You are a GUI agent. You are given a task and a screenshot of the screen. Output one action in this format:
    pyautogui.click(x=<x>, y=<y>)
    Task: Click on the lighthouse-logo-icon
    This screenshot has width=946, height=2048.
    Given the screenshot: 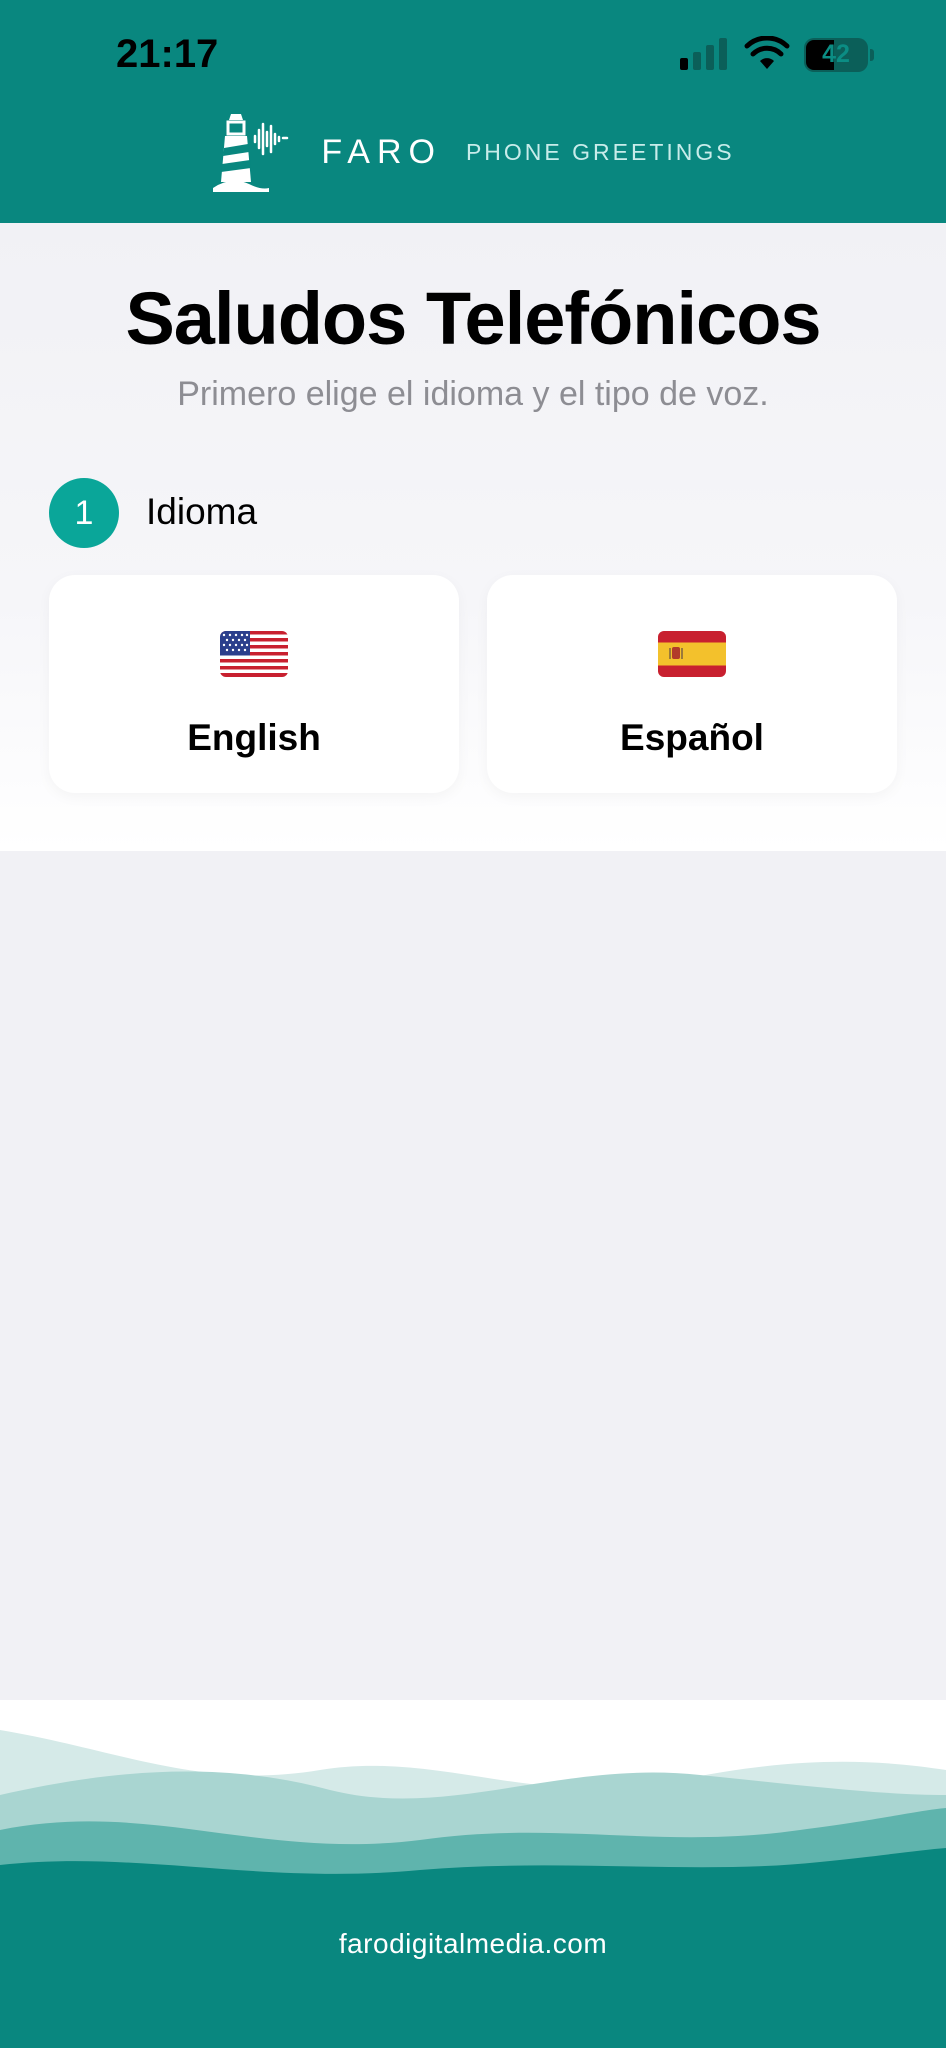 What is the action you would take?
    pyautogui.click(x=251, y=153)
    